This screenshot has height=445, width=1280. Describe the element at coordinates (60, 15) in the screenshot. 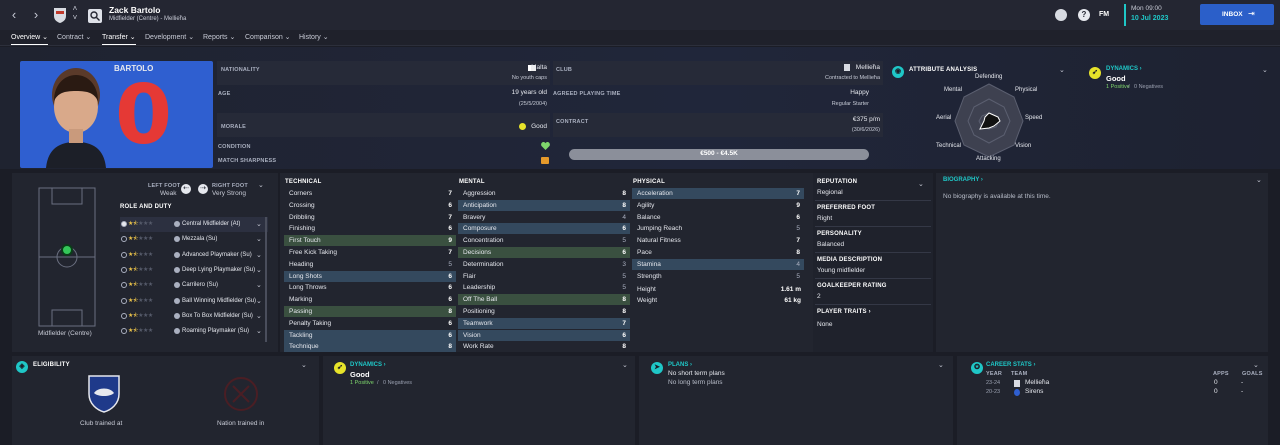

I see `club-crest-icon` at that location.